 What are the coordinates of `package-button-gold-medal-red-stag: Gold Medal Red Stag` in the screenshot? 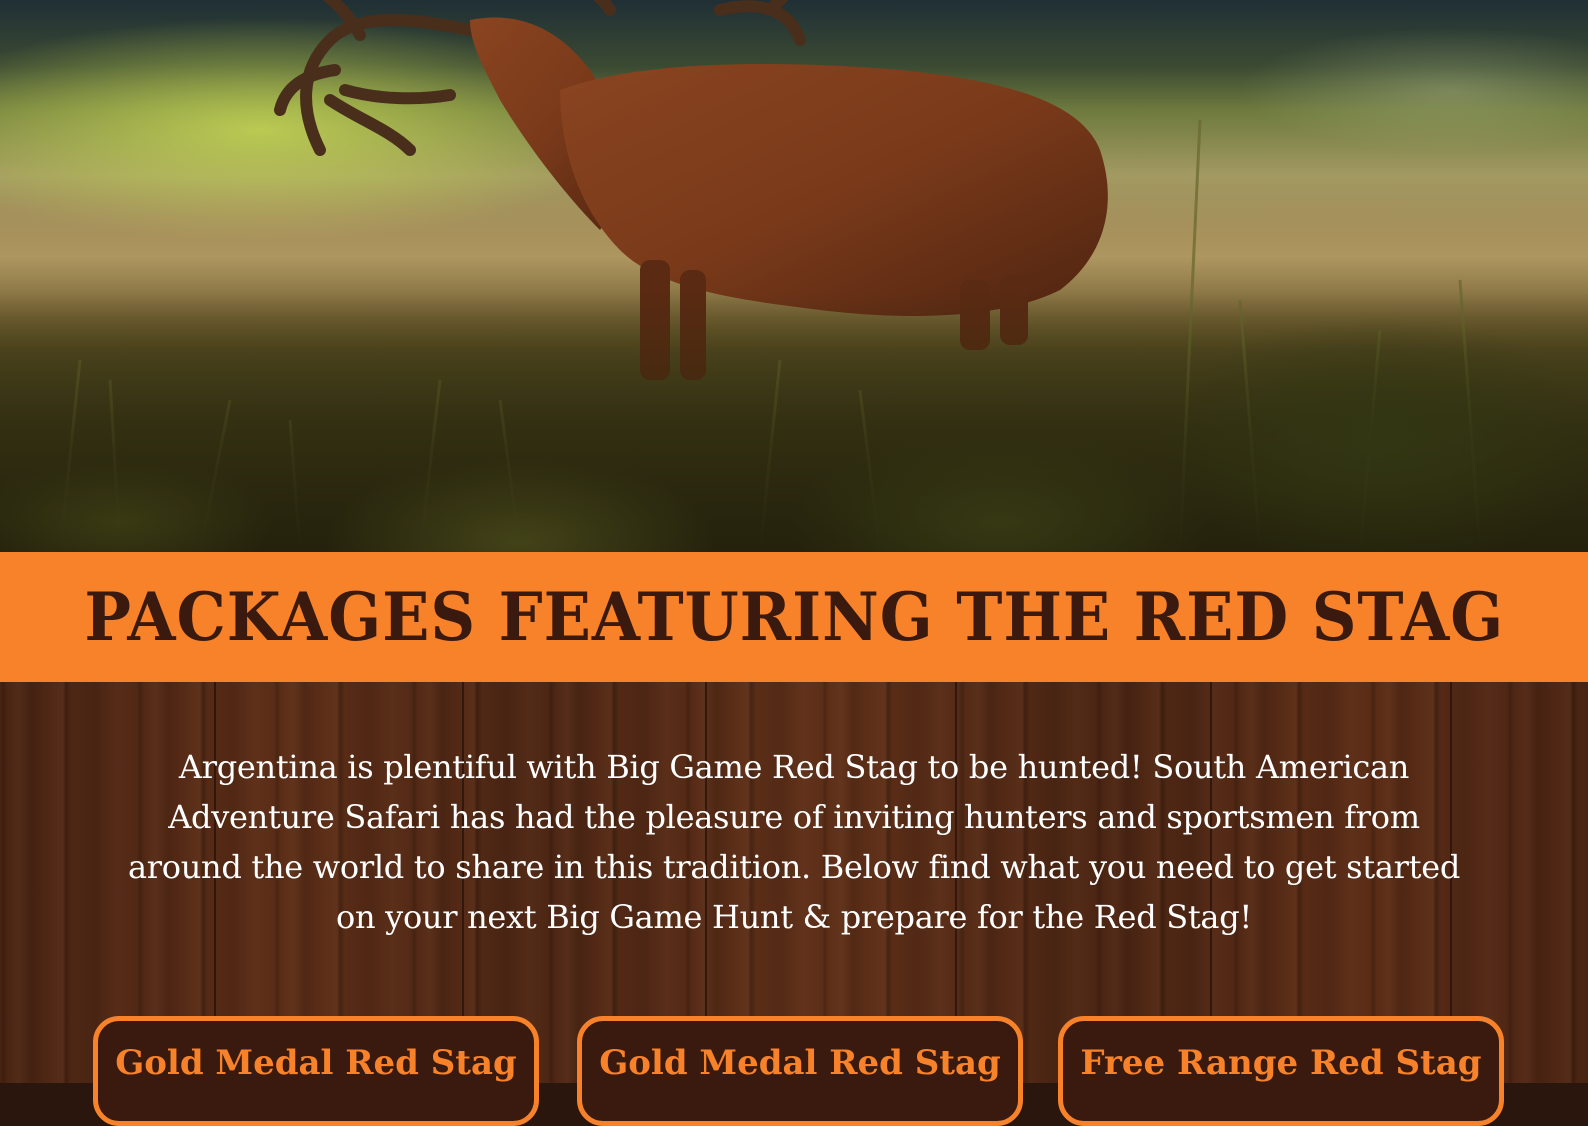 It's located at (316, 1071).